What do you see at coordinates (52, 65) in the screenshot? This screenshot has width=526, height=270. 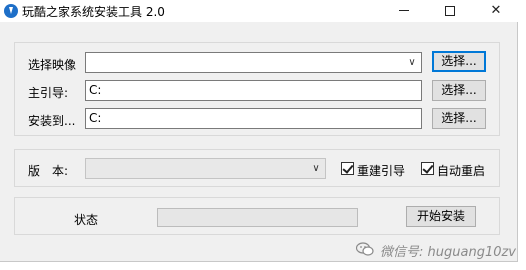 I see `select-image-label: 选择映像` at bounding box center [52, 65].